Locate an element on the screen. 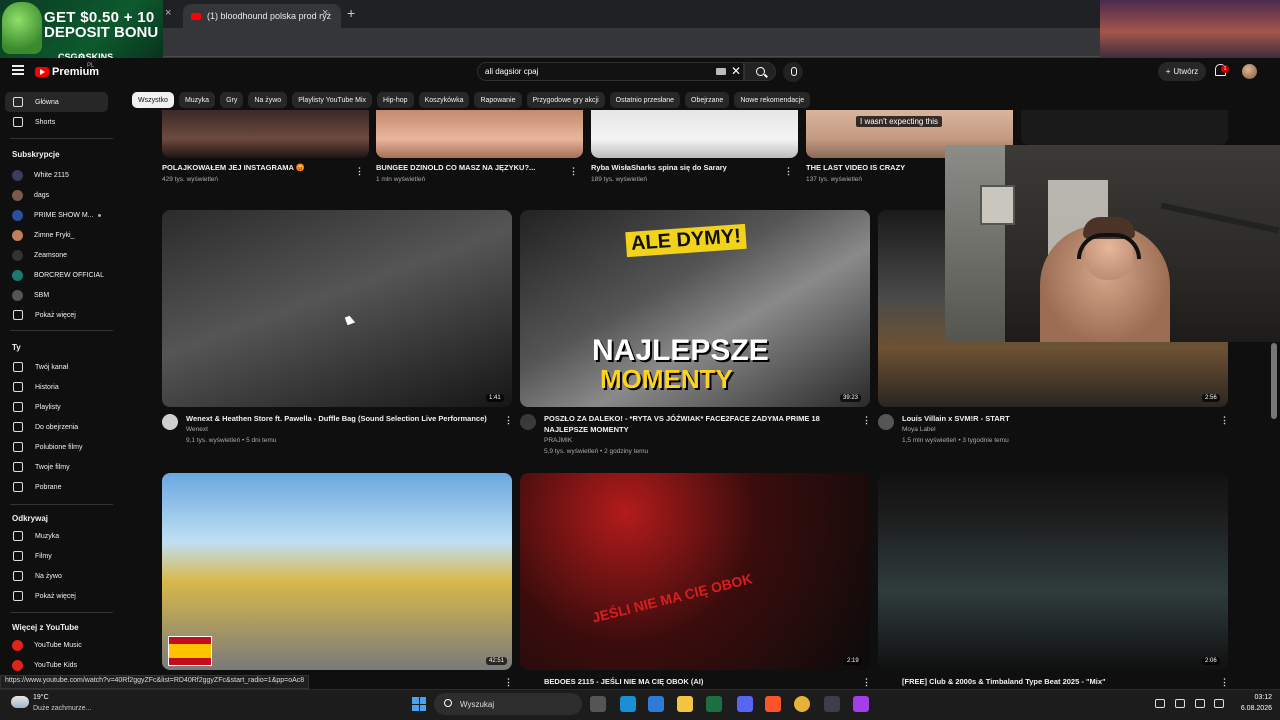 The image size is (1280, 720). keyboard-icon is located at coordinates (721, 71).